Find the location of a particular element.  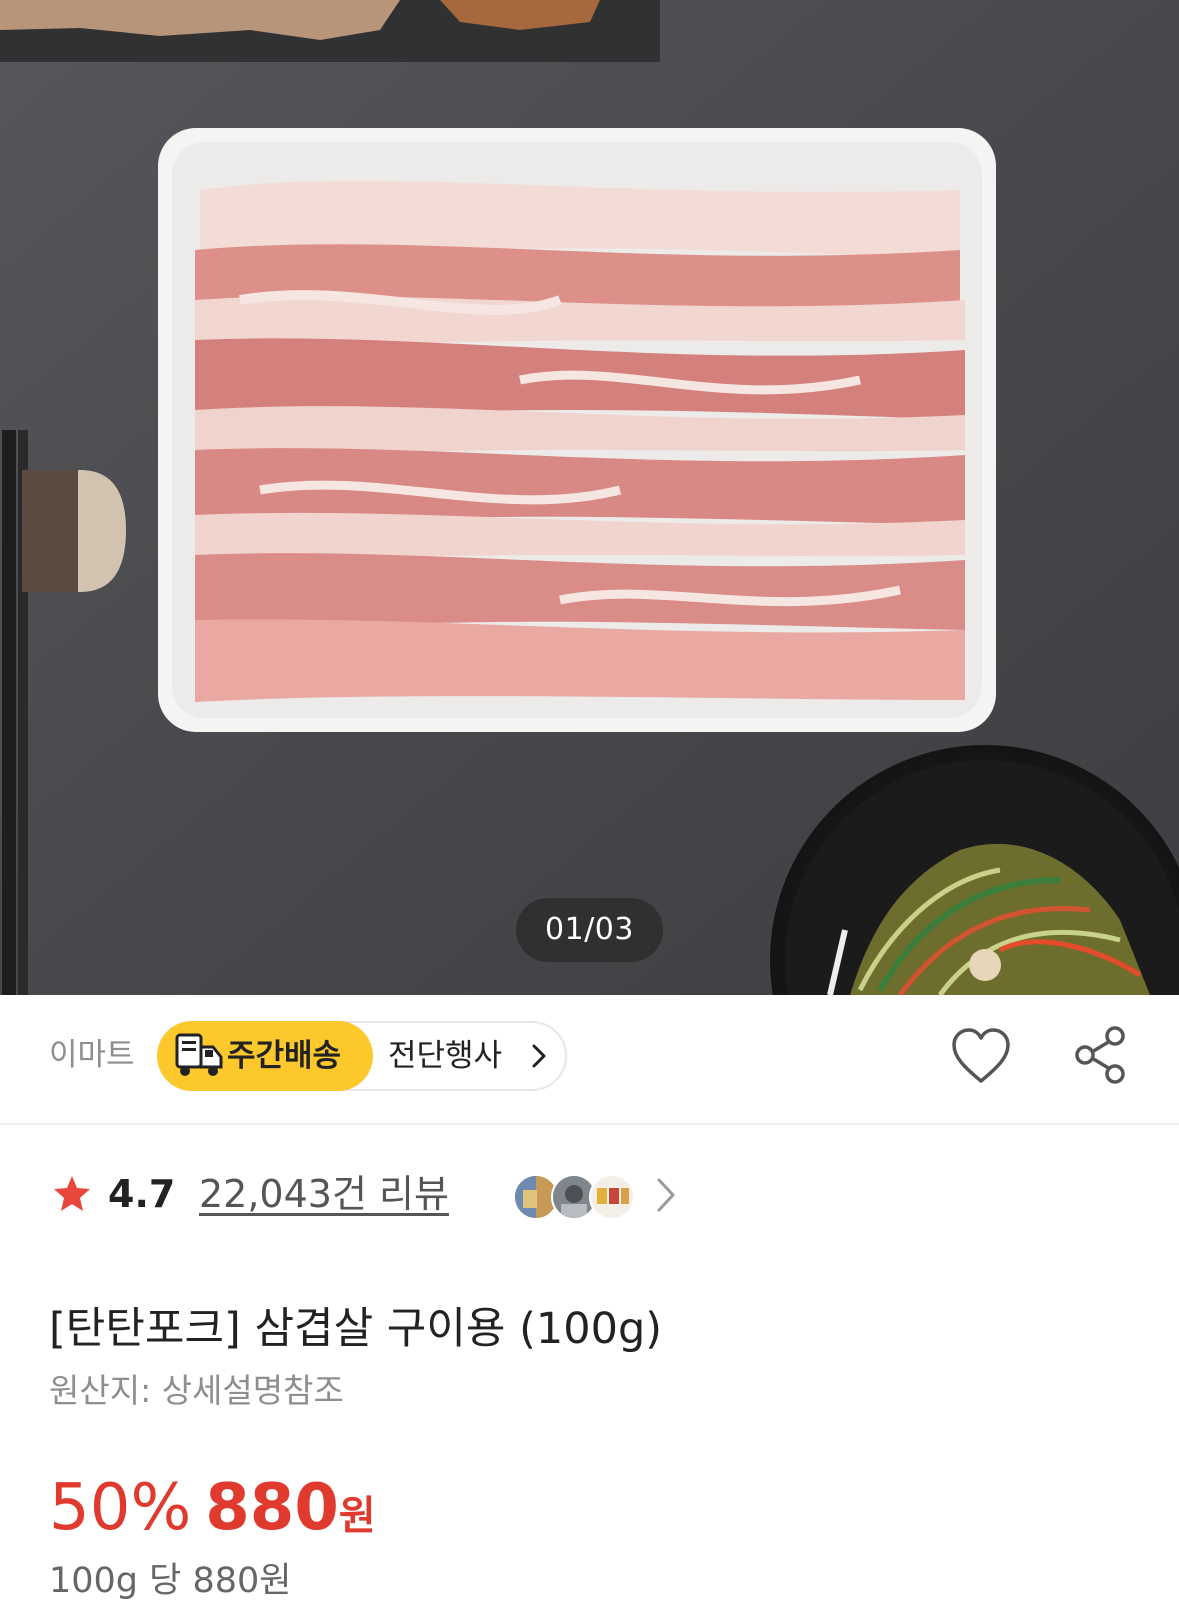

carousel-page-counter: 01/03 is located at coordinates (589, 930).